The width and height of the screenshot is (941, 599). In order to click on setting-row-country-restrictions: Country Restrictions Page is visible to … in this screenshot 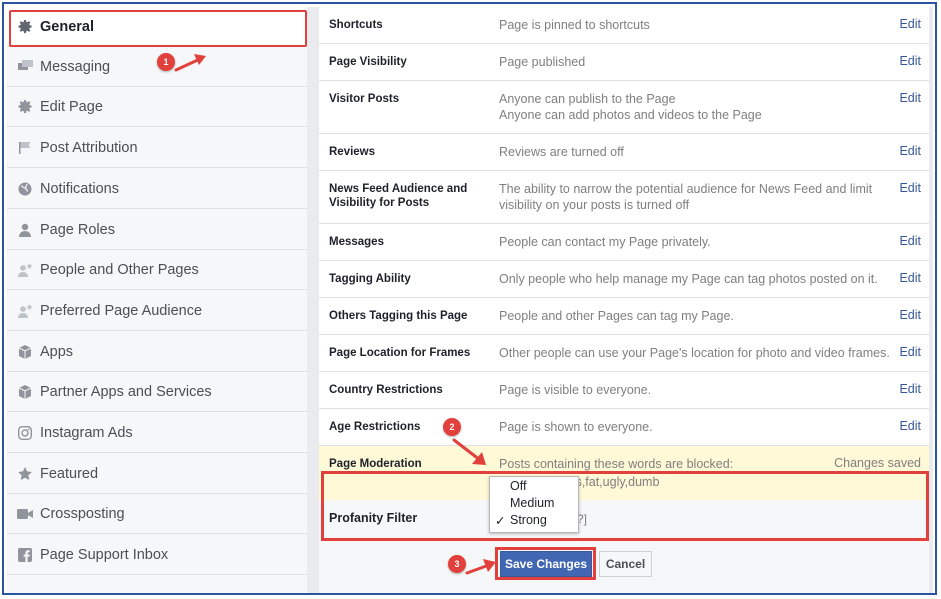, I will do `click(624, 390)`.